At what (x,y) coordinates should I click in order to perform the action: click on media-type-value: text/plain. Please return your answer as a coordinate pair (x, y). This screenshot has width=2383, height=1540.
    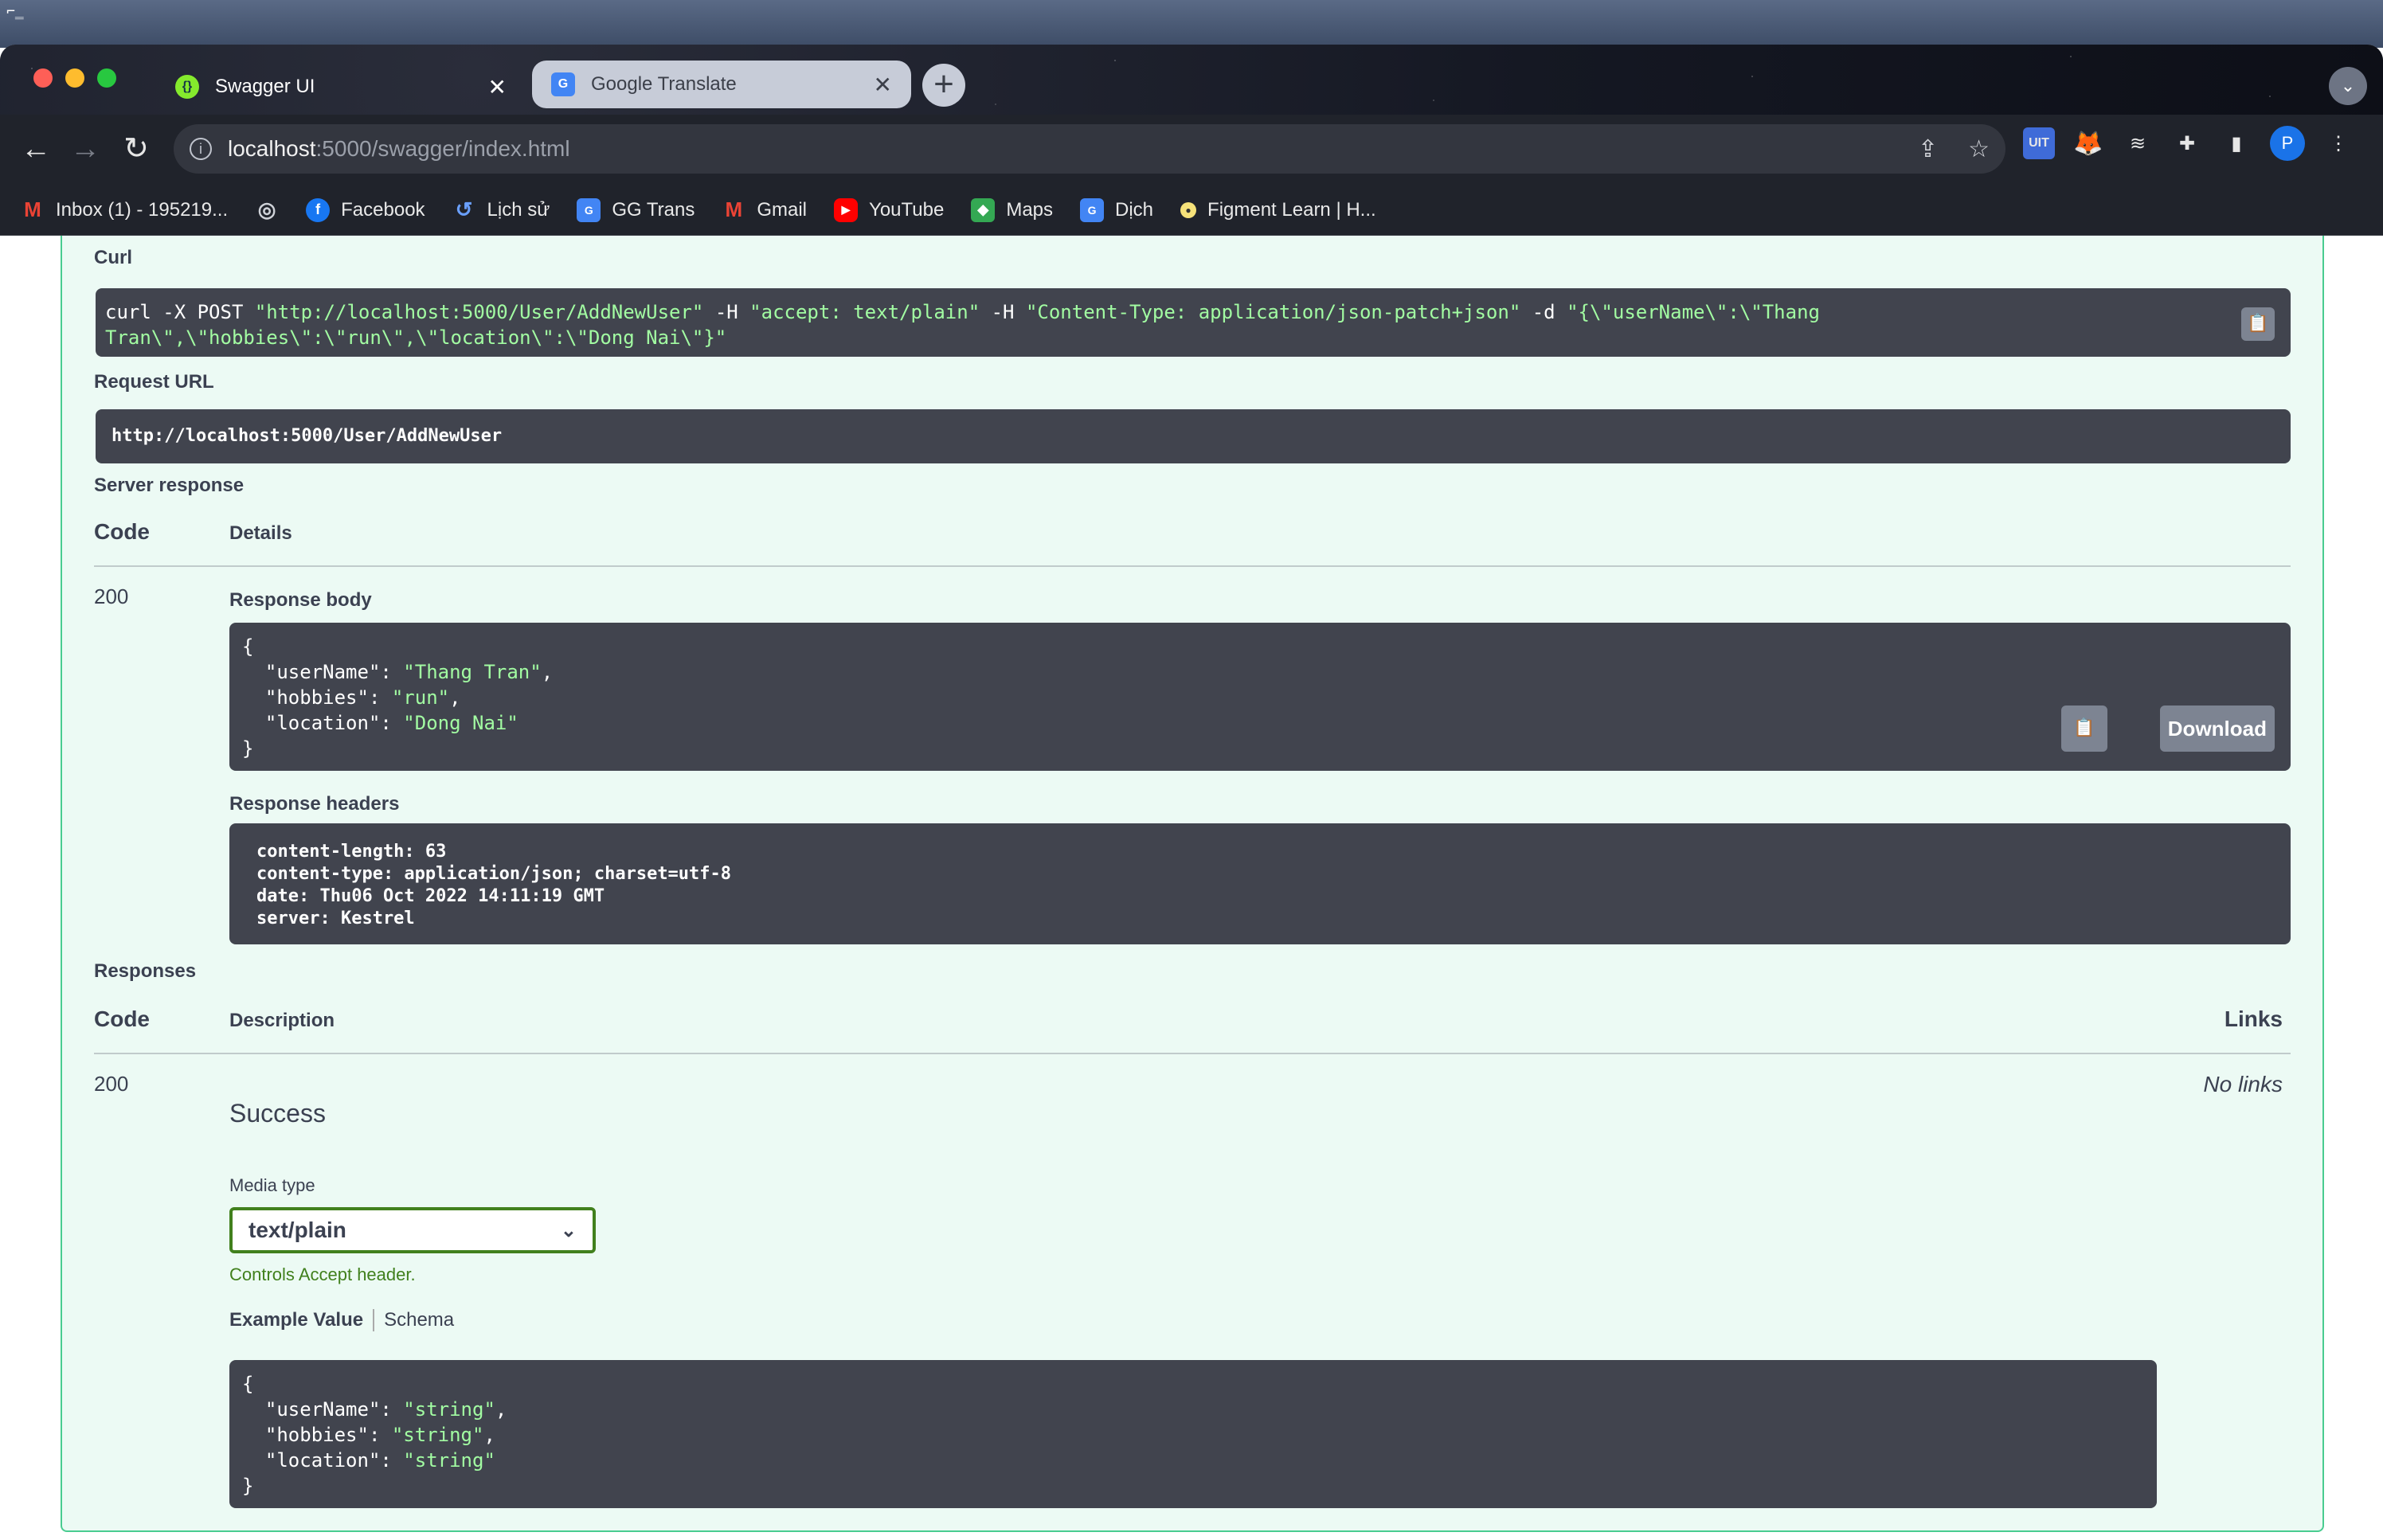
    Looking at the image, I should click on (297, 1230).